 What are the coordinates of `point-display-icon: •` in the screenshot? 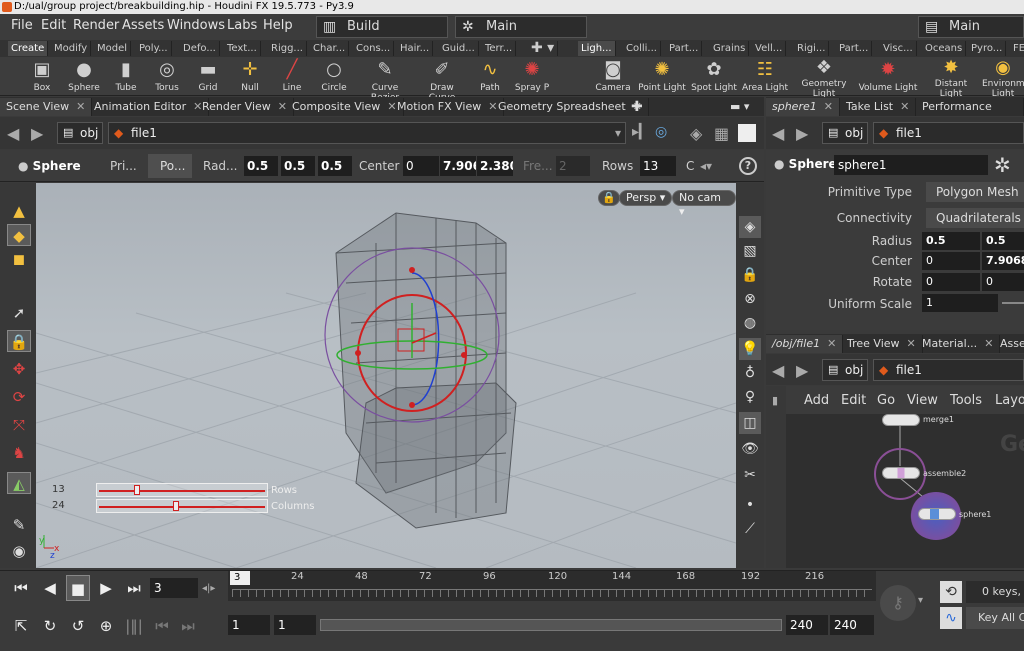 It's located at (750, 505).